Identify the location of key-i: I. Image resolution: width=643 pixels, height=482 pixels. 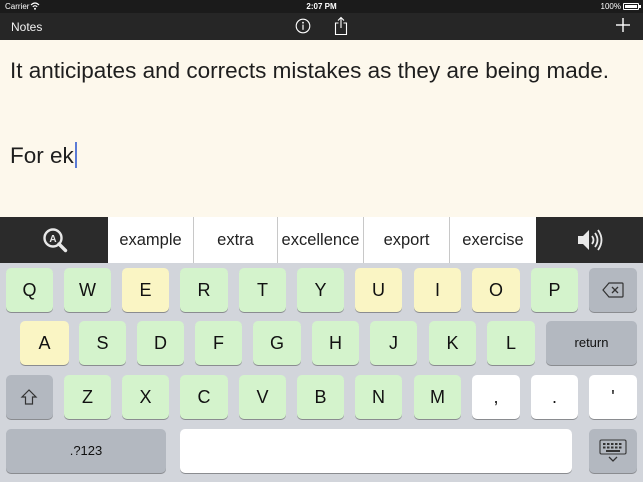
(437, 290).